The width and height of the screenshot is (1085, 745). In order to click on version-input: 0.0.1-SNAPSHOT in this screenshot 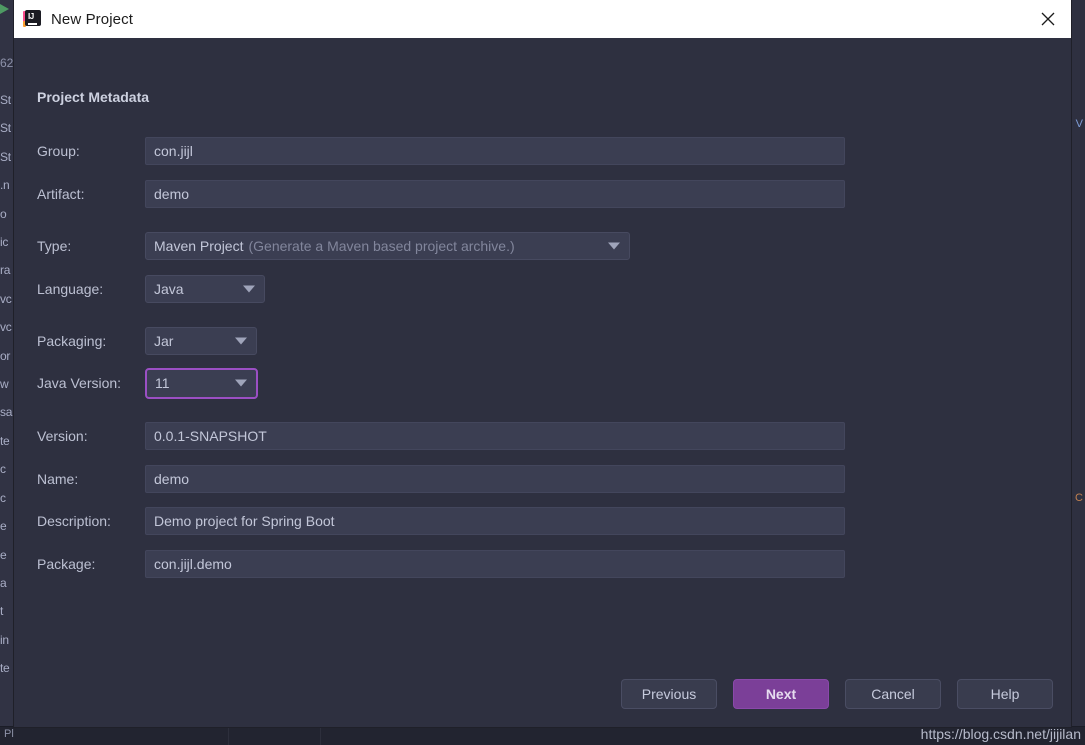, I will do `click(495, 436)`.